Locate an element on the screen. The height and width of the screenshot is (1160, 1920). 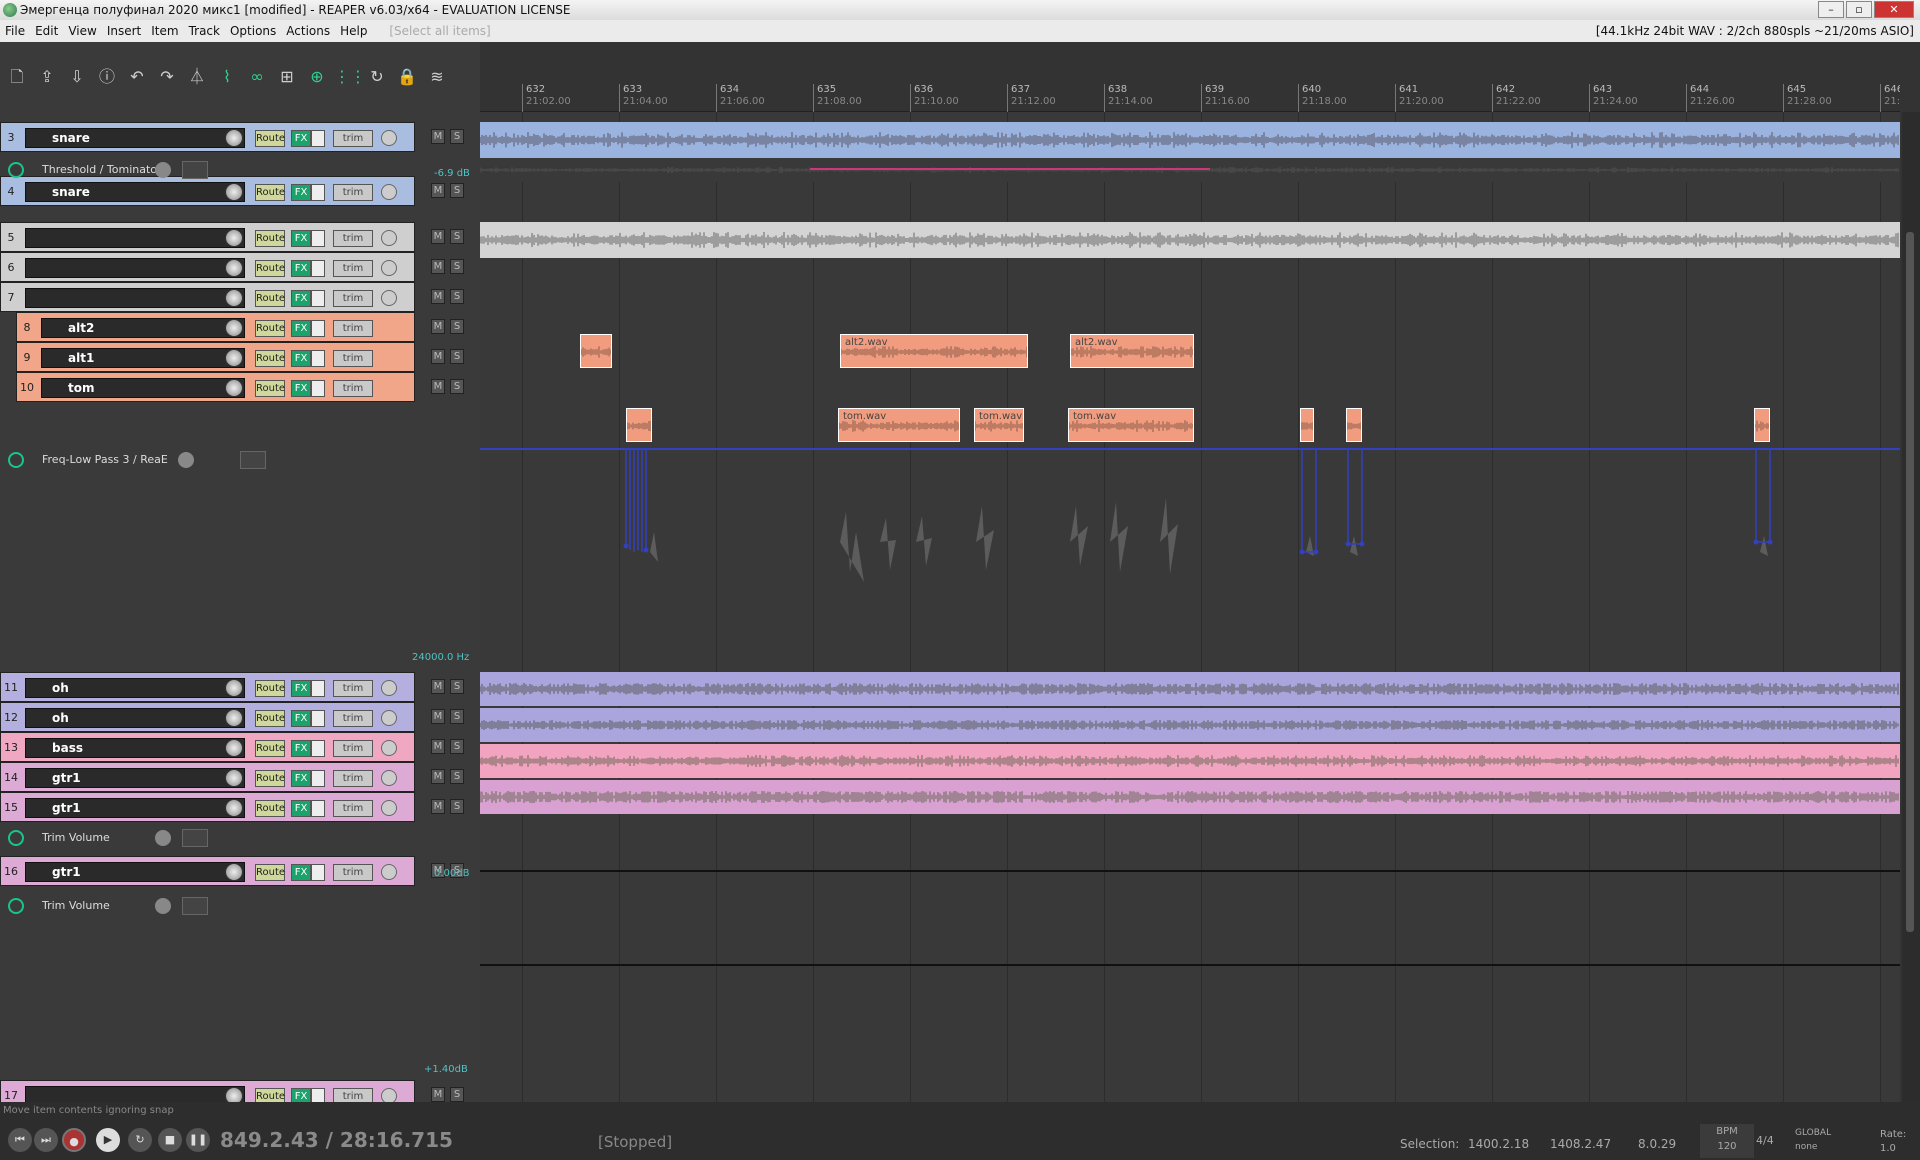
global-automation: GLOBAL none is located at coordinates (1813, 1140).